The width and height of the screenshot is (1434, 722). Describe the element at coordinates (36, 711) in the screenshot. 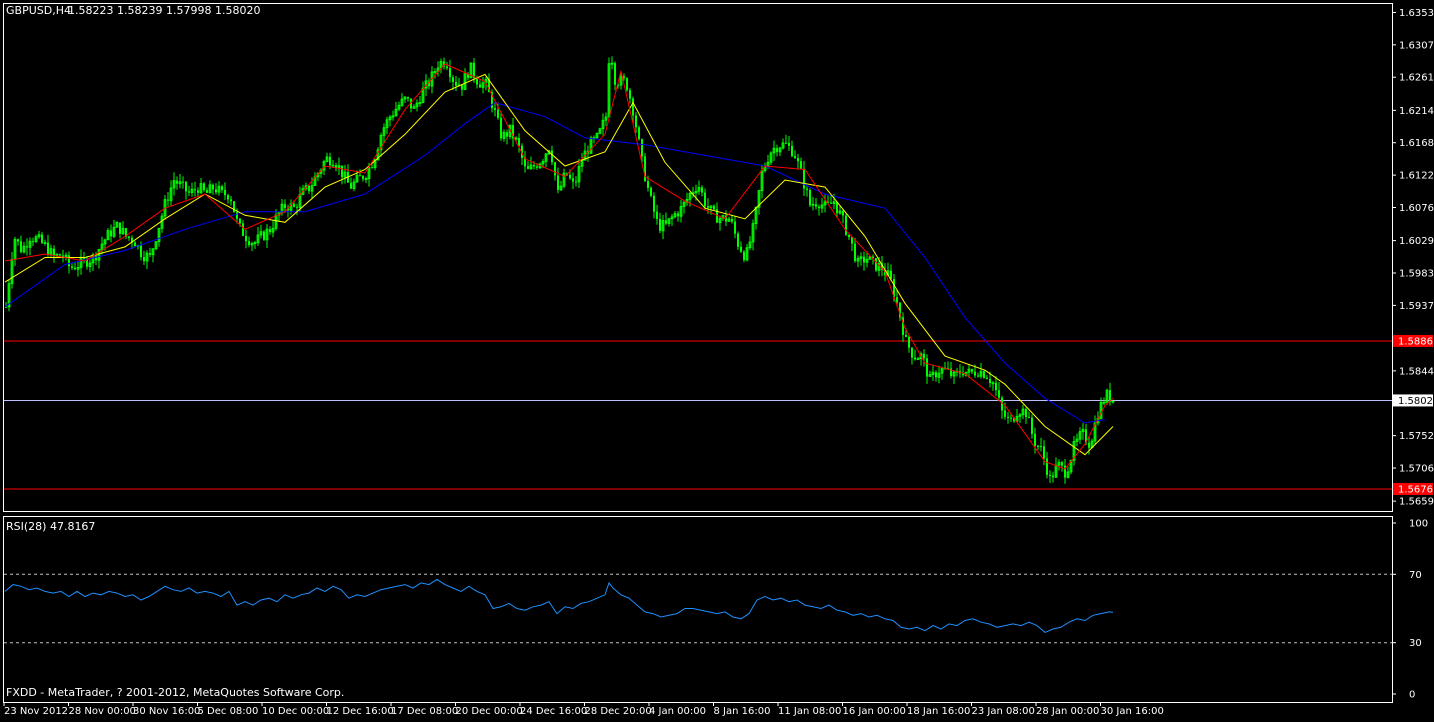

I see `time-tick-label: 23 Nov 2012` at that location.